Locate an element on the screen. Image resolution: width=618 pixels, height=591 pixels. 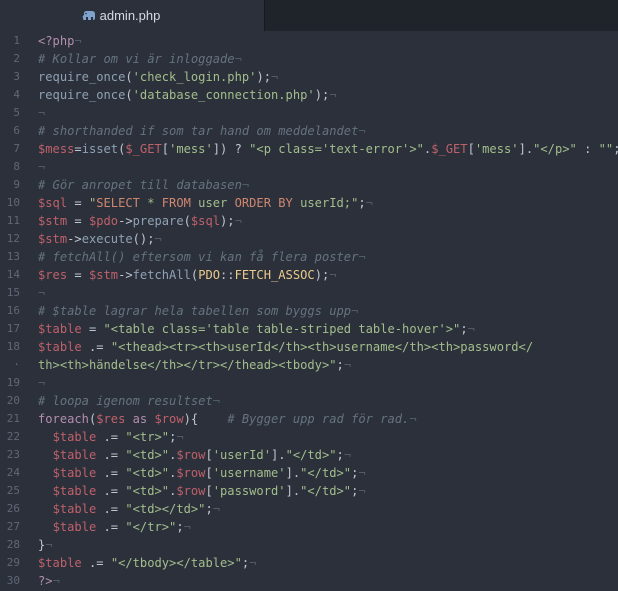
code-line: 27 $table .= "</tr>";¬ is located at coordinates (309, 527).